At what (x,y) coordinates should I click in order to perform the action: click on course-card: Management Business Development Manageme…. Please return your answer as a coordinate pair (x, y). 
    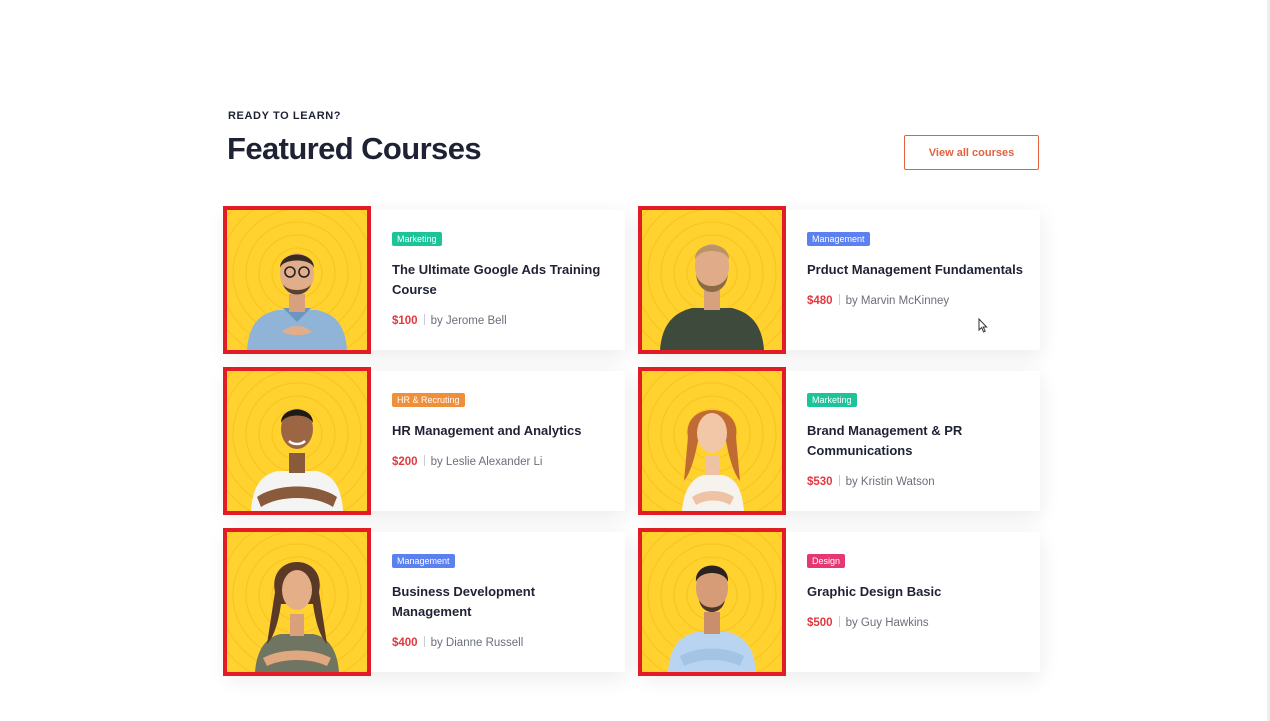
    Looking at the image, I should click on (424, 602).